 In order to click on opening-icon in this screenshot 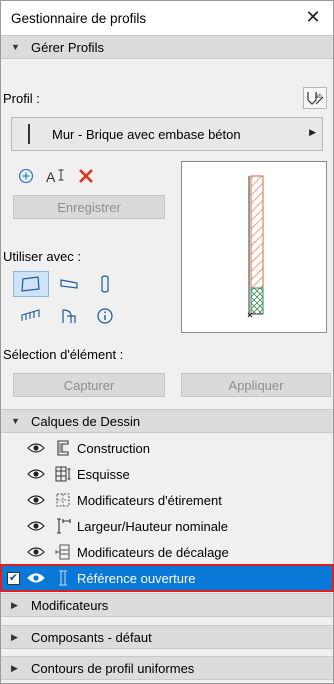, I will do `click(69, 316)`.